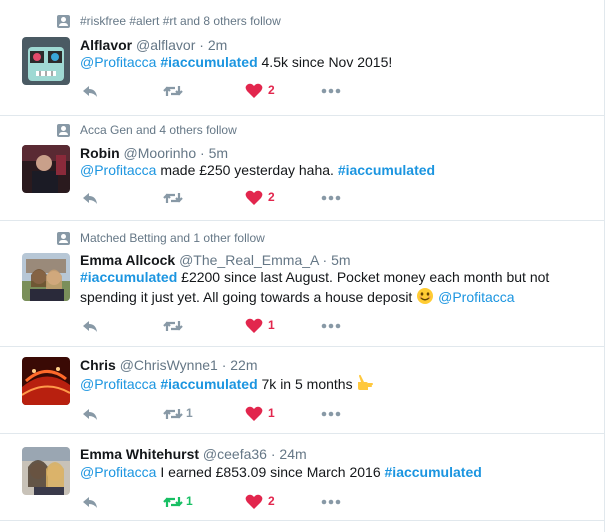 The width and height of the screenshot is (608, 532). What do you see at coordinates (230, 91) in the screenshot?
I see `tweet-actions: 2` at bounding box center [230, 91].